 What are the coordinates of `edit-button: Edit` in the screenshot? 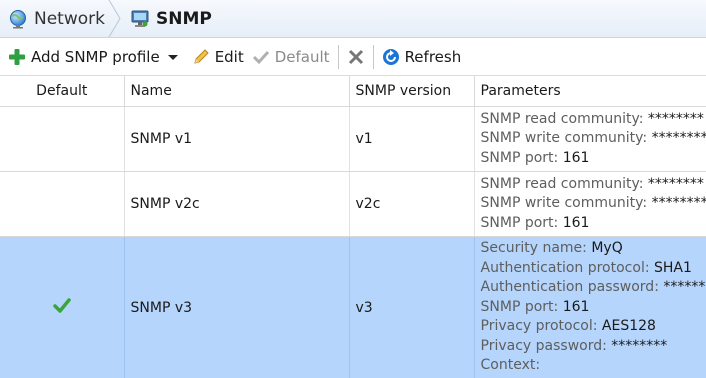 It's located at (218, 57).